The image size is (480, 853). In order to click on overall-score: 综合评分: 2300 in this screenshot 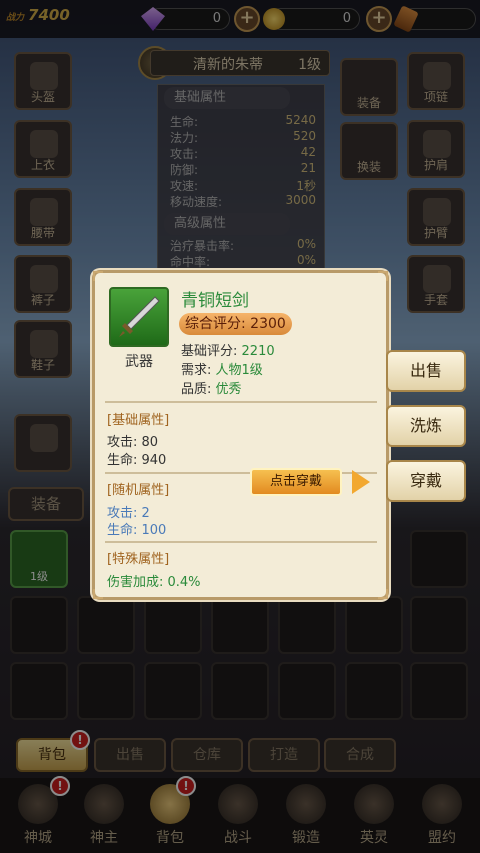, I will do `click(235, 324)`.